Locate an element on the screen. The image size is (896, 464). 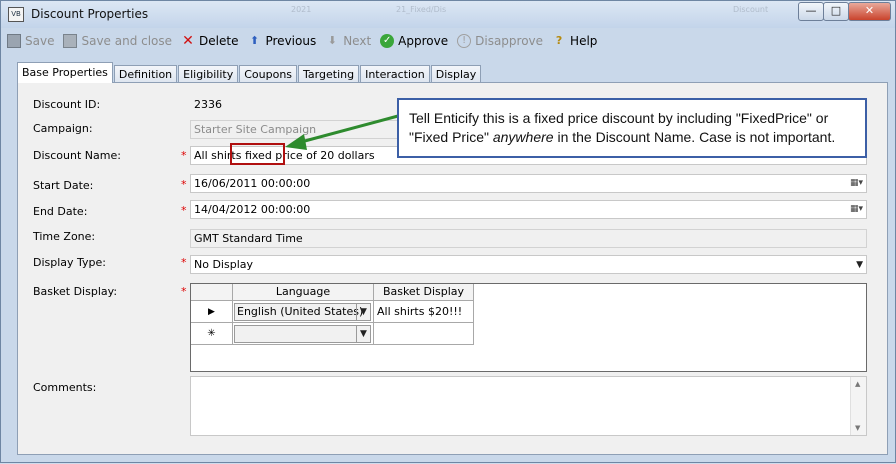
tab-base-properties: Base Properties is located at coordinates (65, 72).